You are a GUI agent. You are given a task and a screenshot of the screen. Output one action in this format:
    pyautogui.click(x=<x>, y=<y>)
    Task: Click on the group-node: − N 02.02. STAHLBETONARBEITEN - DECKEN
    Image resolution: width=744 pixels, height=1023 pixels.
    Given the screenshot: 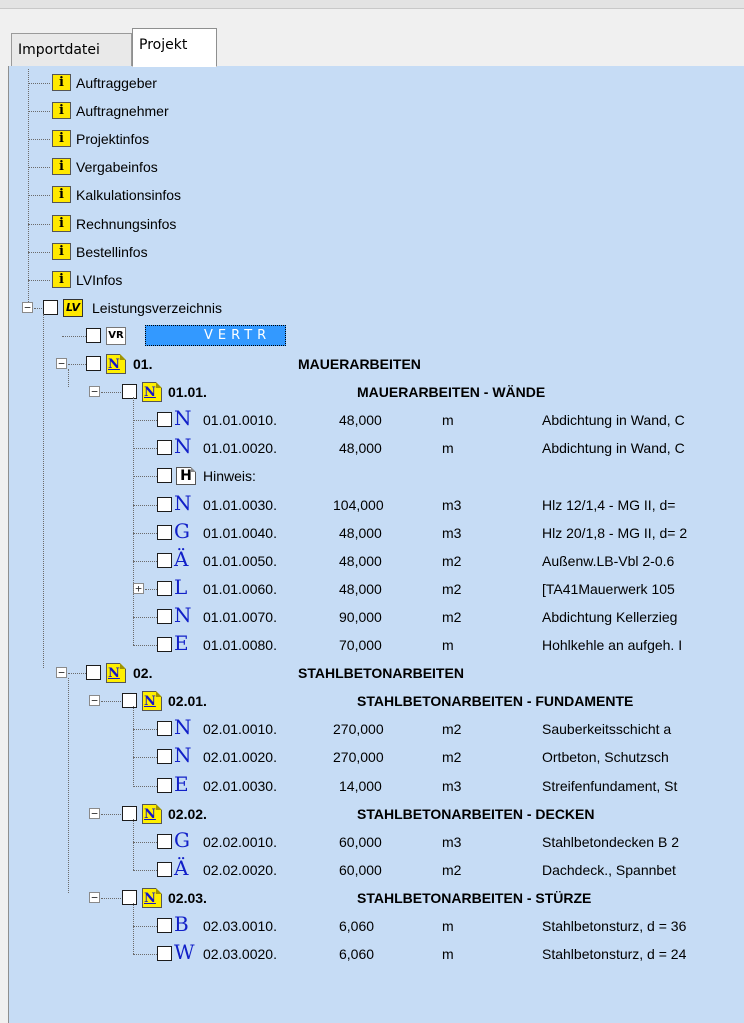 What is the action you would take?
    pyautogui.click(x=376, y=814)
    